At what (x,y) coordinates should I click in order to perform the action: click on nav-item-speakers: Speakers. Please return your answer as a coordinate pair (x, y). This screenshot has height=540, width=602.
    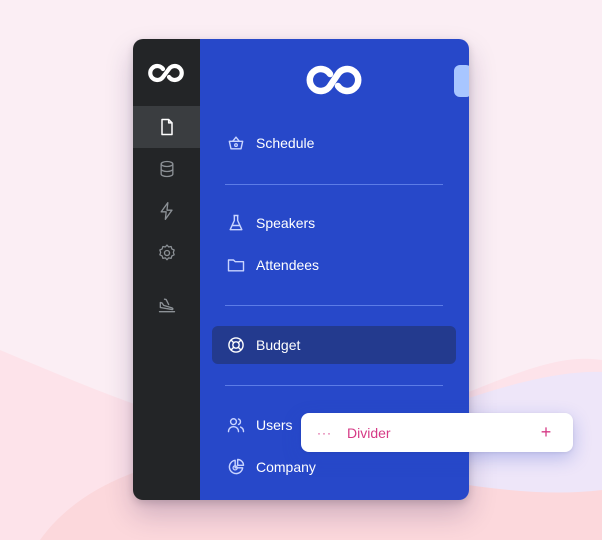
    Looking at the image, I should click on (334, 223).